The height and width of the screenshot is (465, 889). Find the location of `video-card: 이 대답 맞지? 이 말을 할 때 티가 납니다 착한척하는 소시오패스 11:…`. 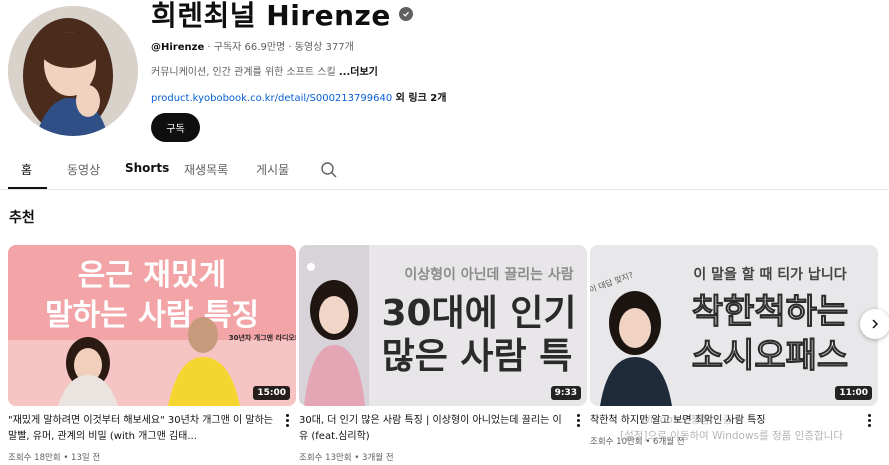

video-card: 이 대답 맞지? 이 말을 할 때 티가 납니다 착한척하는 소시오패스 11:… is located at coordinates (734, 346).